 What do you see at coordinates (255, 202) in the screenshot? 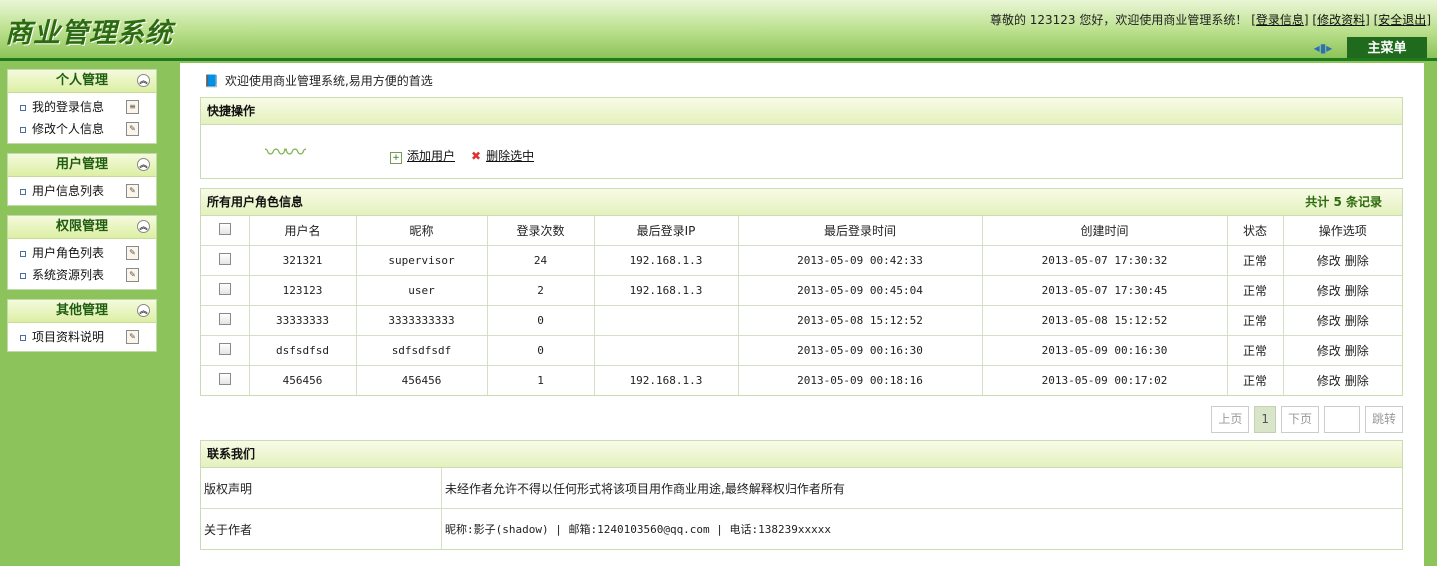
I see `panel-title: 所有用户角色信息` at bounding box center [255, 202].